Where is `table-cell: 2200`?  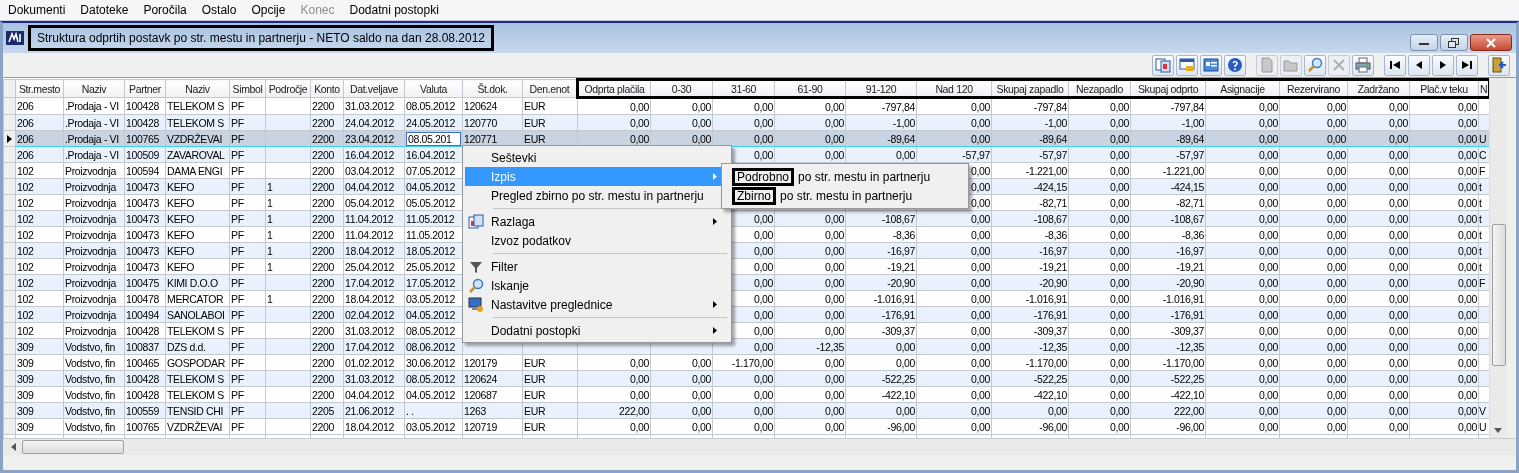
table-cell: 2200 is located at coordinates (323, 154).